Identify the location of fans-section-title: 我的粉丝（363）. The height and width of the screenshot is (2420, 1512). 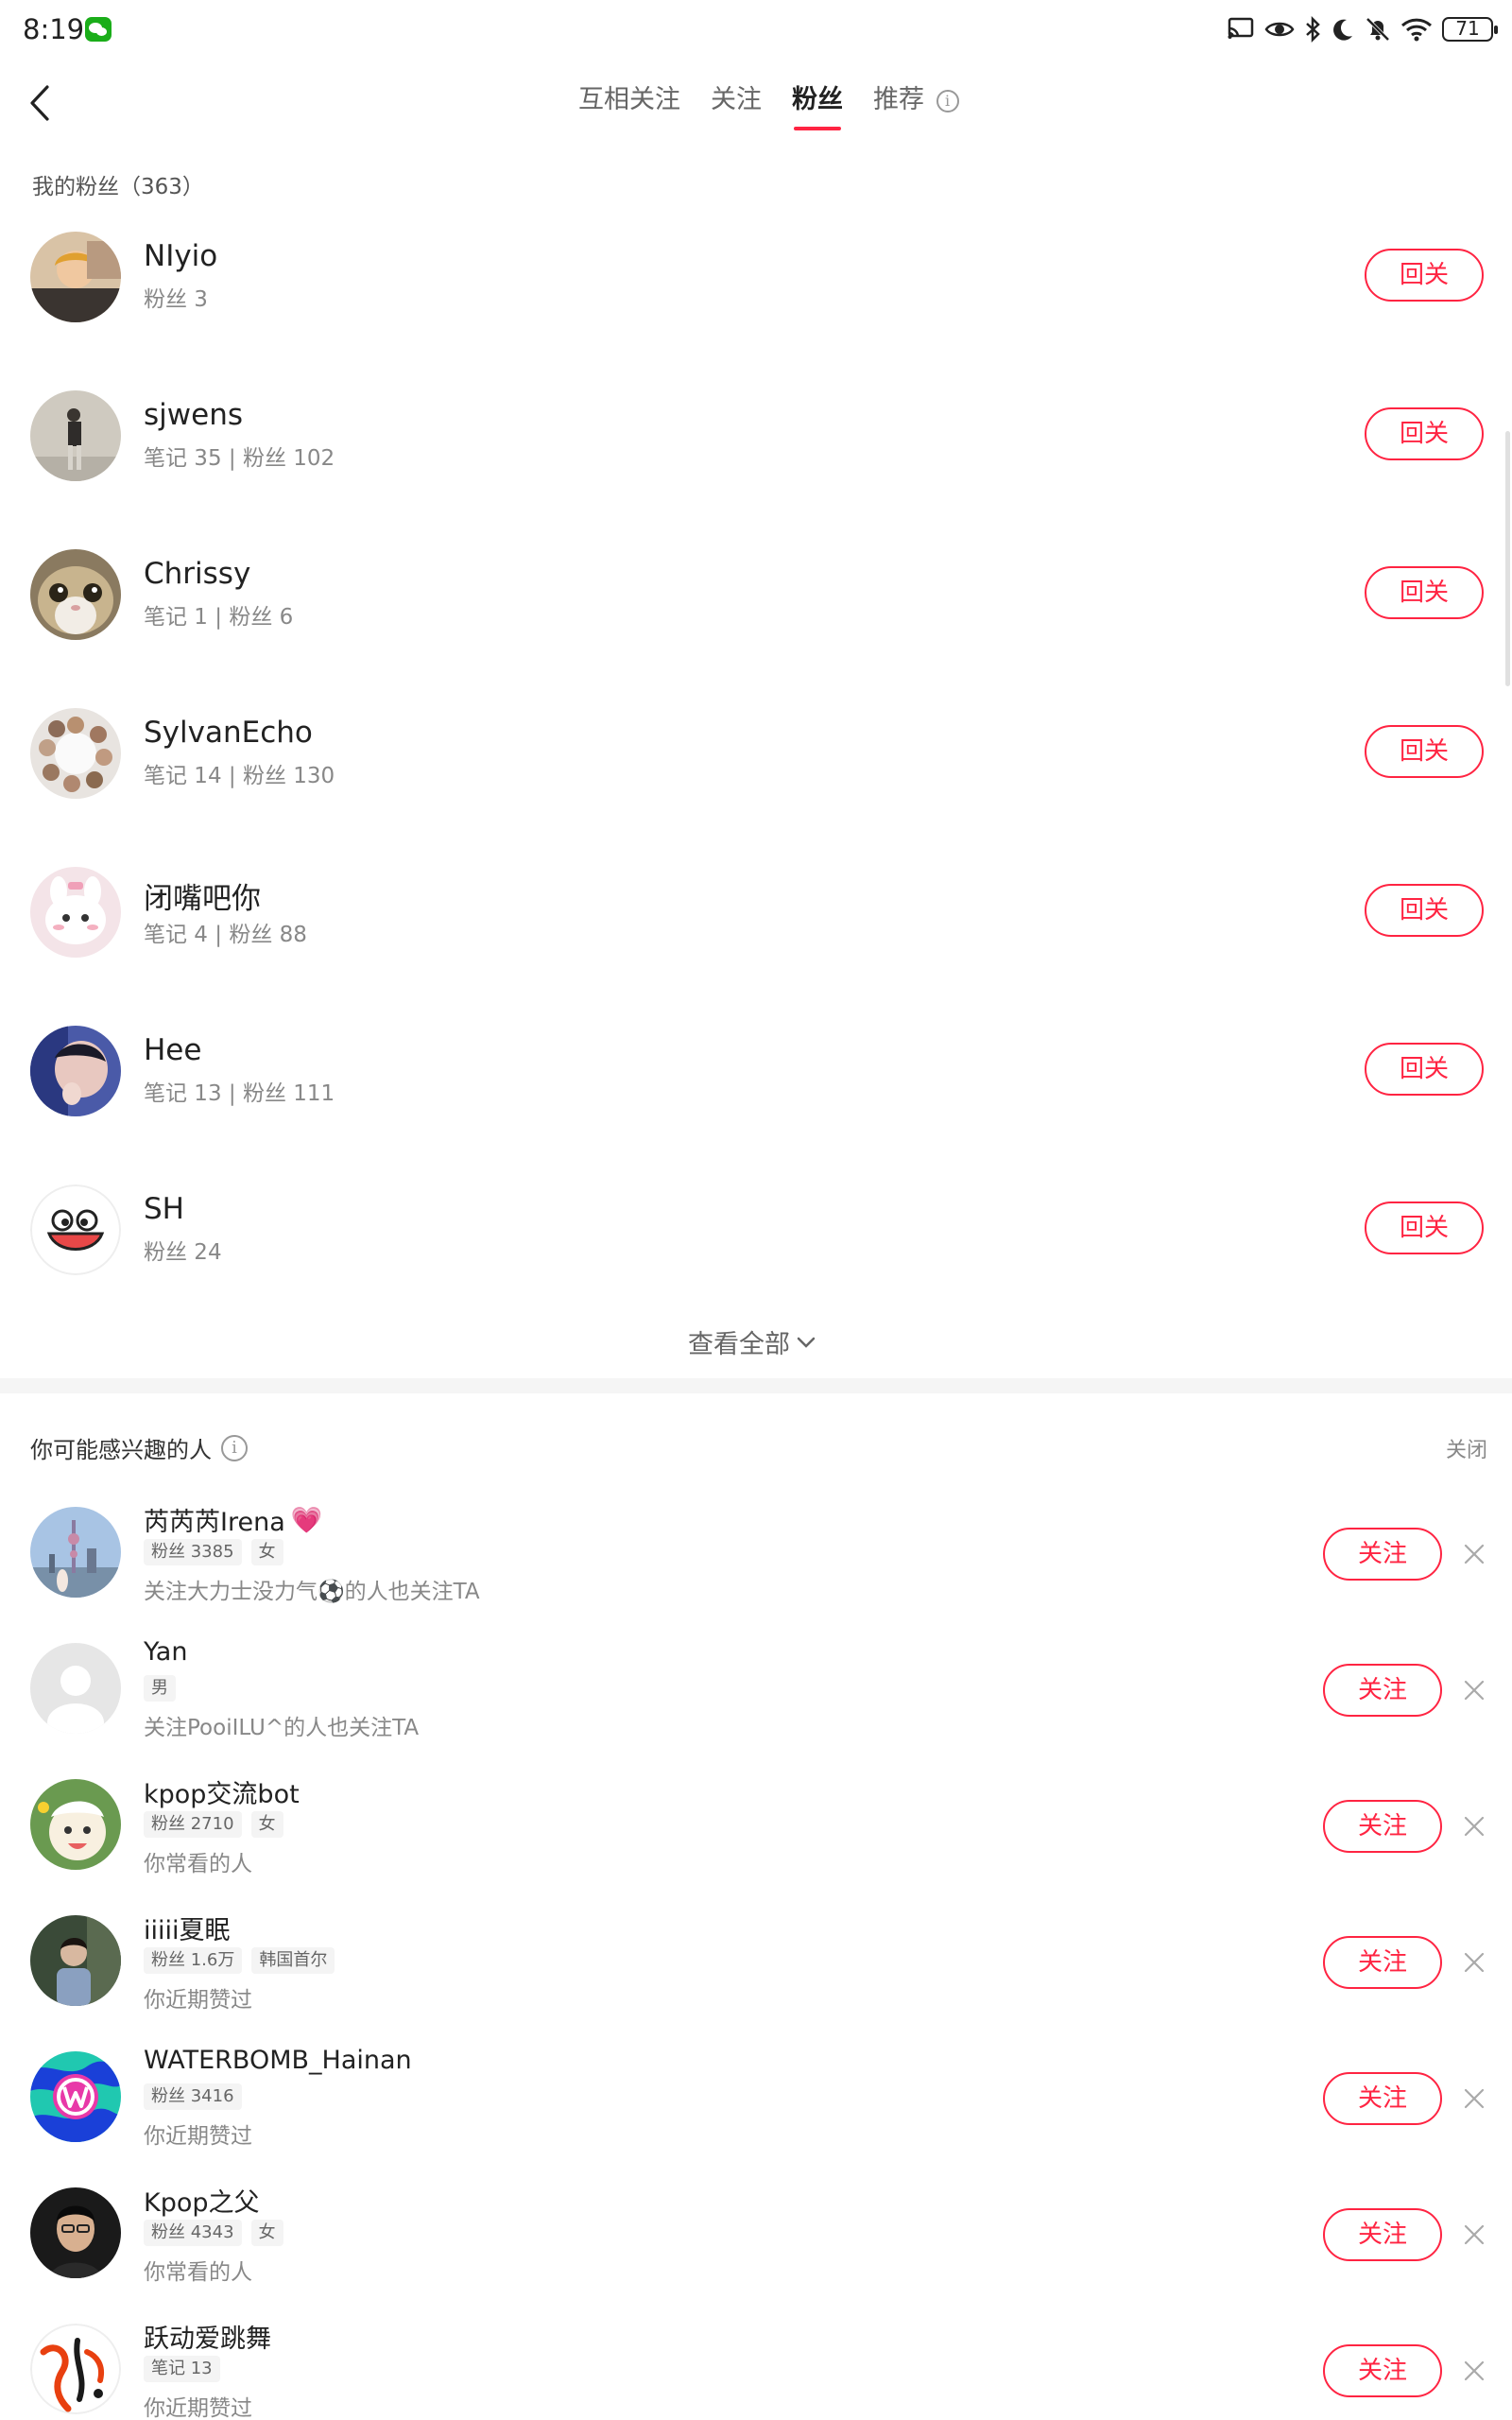
(118, 187).